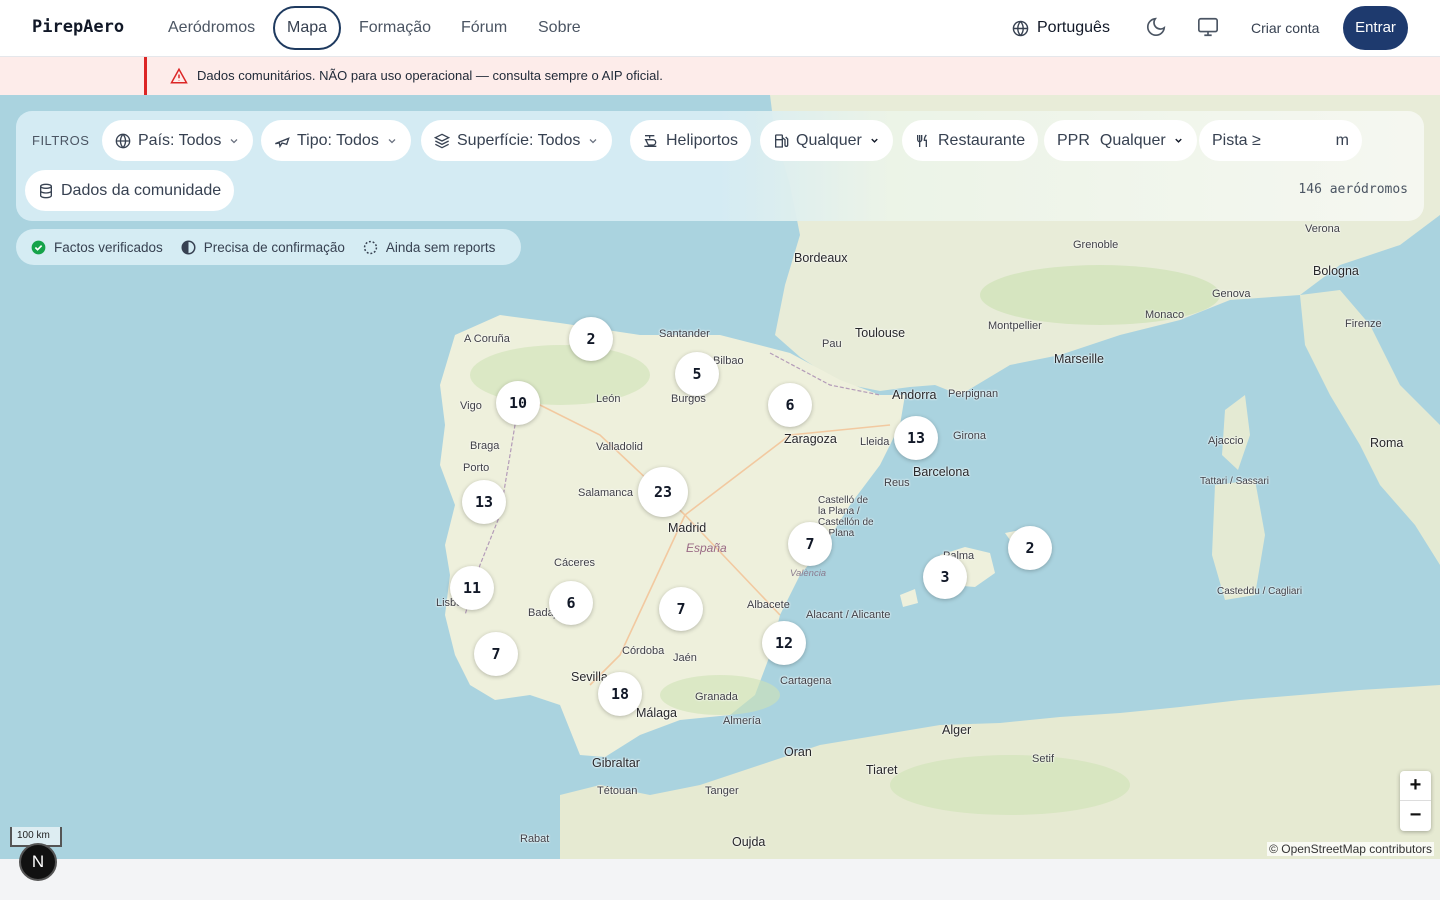  Describe the element at coordinates (1260, 591) in the screenshot. I see `city-label: Casteddu / Cagliari` at that location.